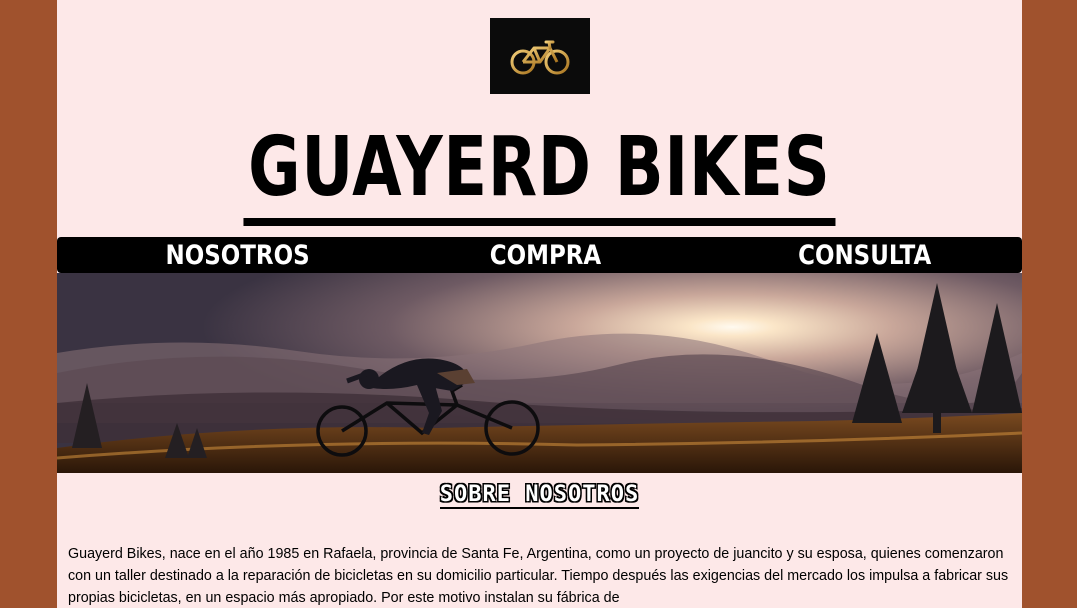 Image resolution: width=1077 pixels, height=608 pixels. Describe the element at coordinates (238, 255) in the screenshot. I see `nav-item-nosotros: NOSOTROS` at that location.